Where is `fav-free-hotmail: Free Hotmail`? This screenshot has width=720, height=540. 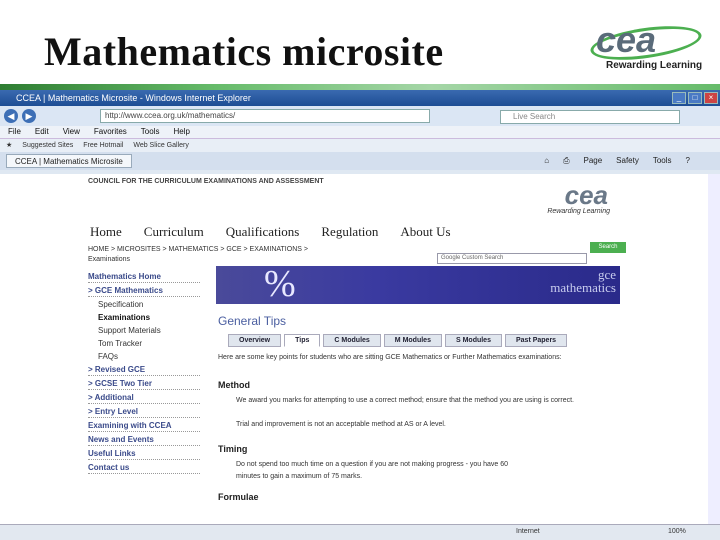 fav-free-hotmail: Free Hotmail is located at coordinates (103, 145).